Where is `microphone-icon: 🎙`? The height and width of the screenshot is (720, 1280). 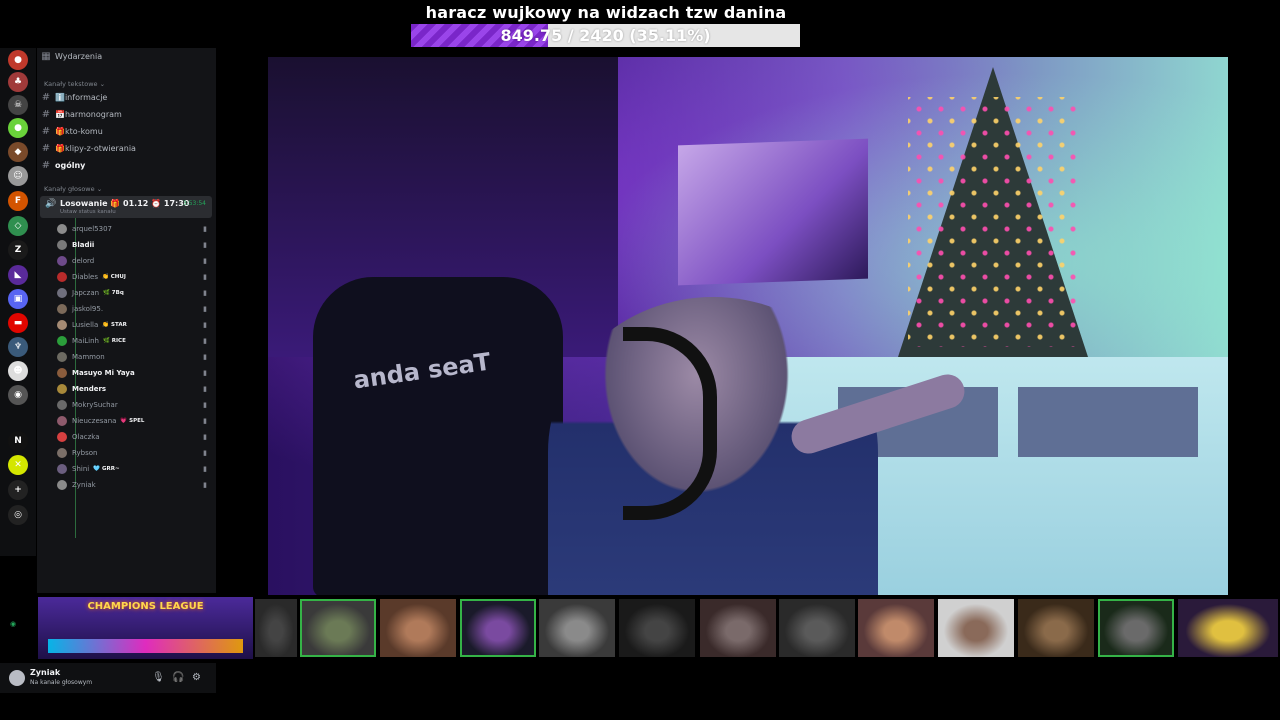
microphone-icon: 🎙 is located at coordinates (158, 677).